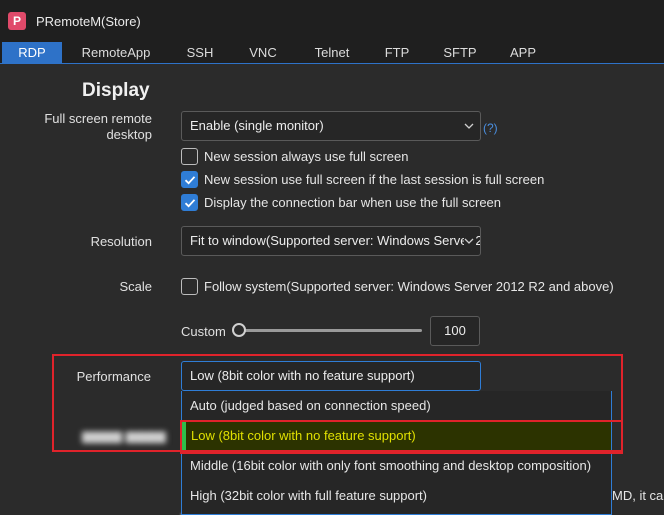 The image size is (664, 515). What do you see at coordinates (306, 156) in the screenshot?
I see `checkbox-label: New session always use full screen` at bounding box center [306, 156].